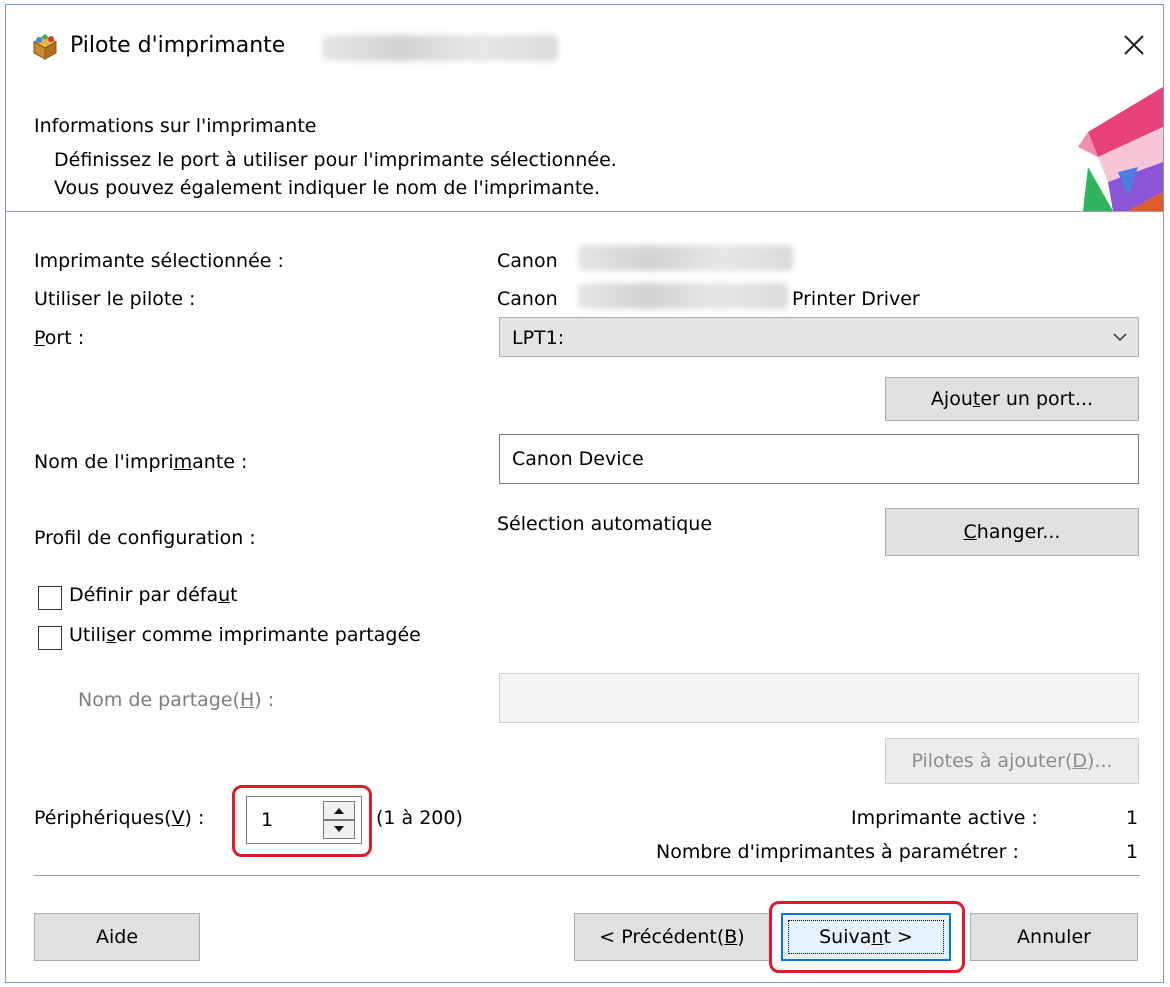 This screenshot has height=987, width=1170. What do you see at coordinates (672, 937) in the screenshot?
I see `back-button: < Précédent(B)` at bounding box center [672, 937].